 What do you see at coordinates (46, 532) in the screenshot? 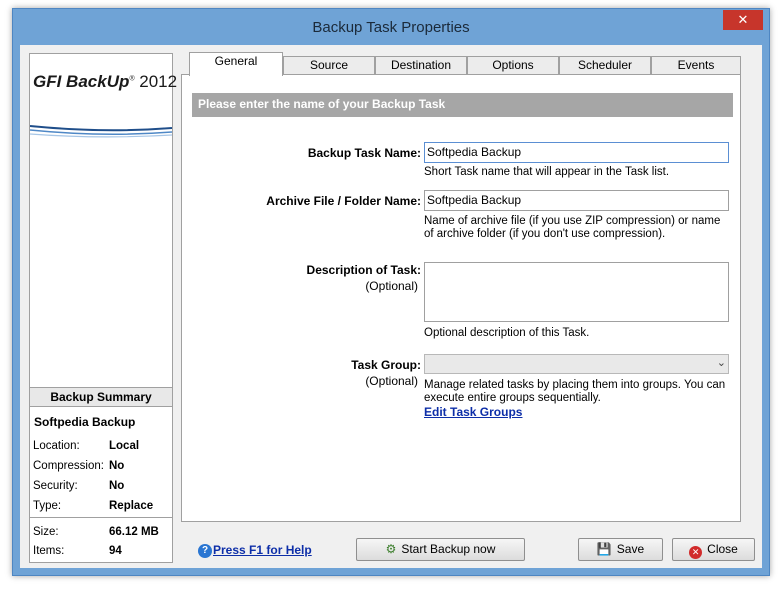
I see `summary-key: Size:` at bounding box center [46, 532].